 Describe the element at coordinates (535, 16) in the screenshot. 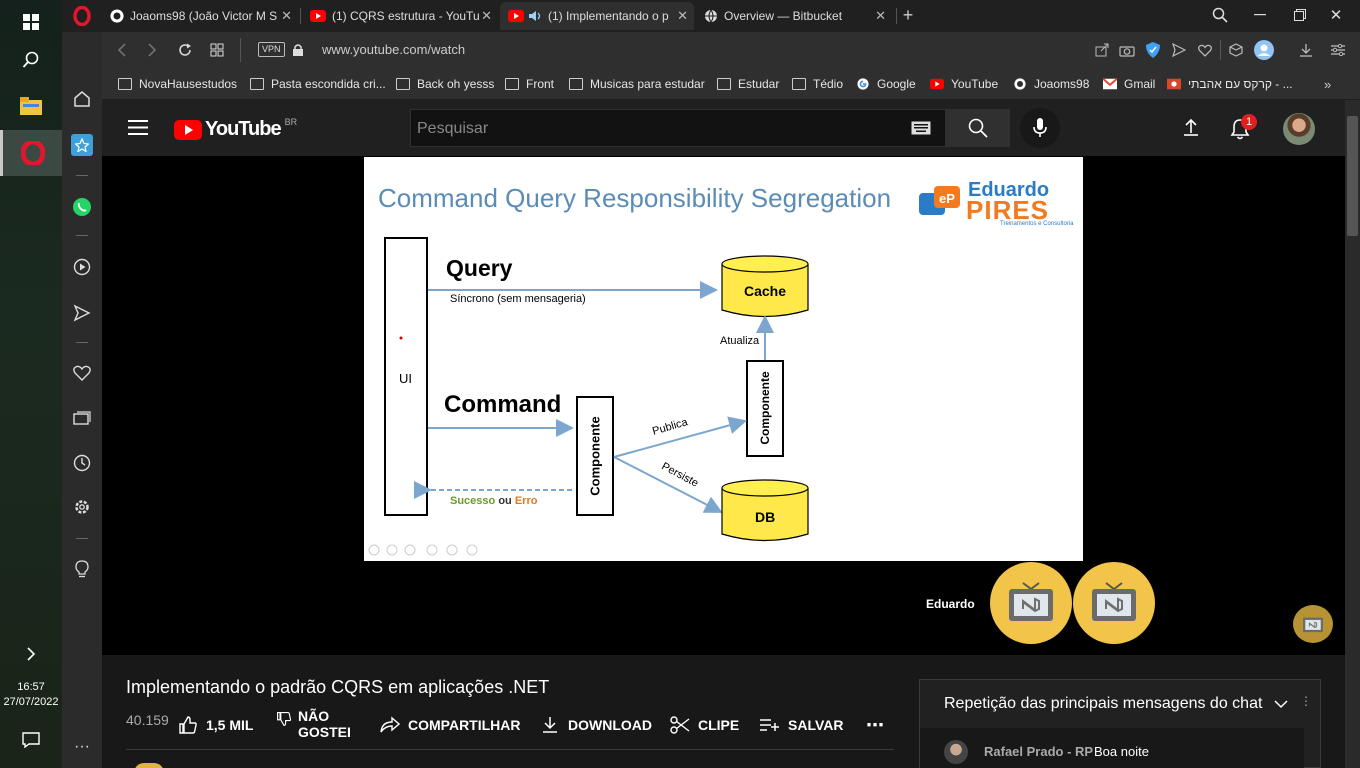

I see `speaker-icon` at that location.